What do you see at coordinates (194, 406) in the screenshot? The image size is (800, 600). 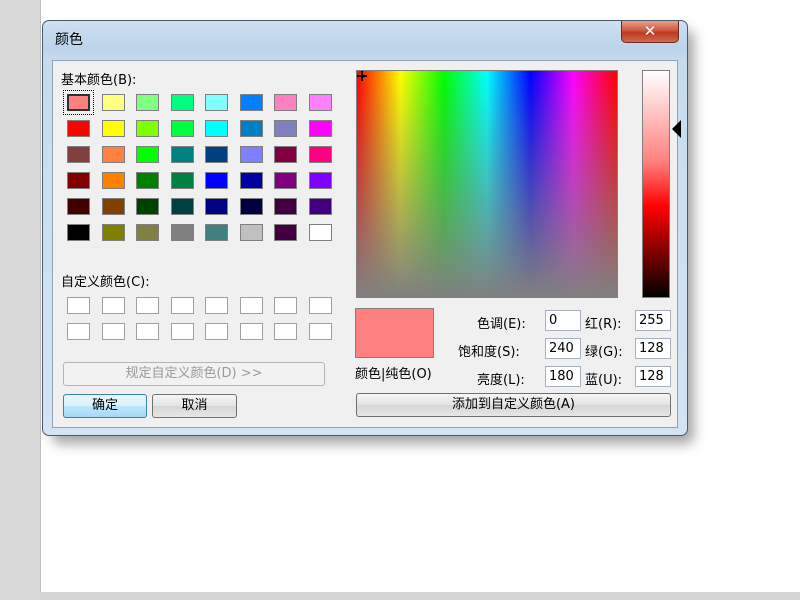 I see `cancel-button: 取消` at bounding box center [194, 406].